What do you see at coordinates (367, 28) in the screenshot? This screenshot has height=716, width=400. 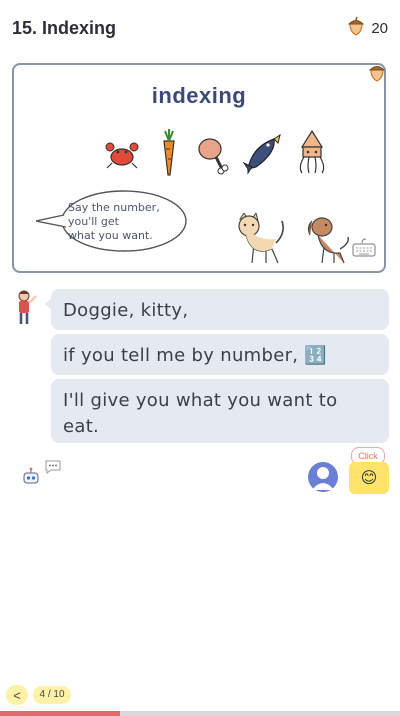 I see `acorn-counter: 20` at bounding box center [367, 28].